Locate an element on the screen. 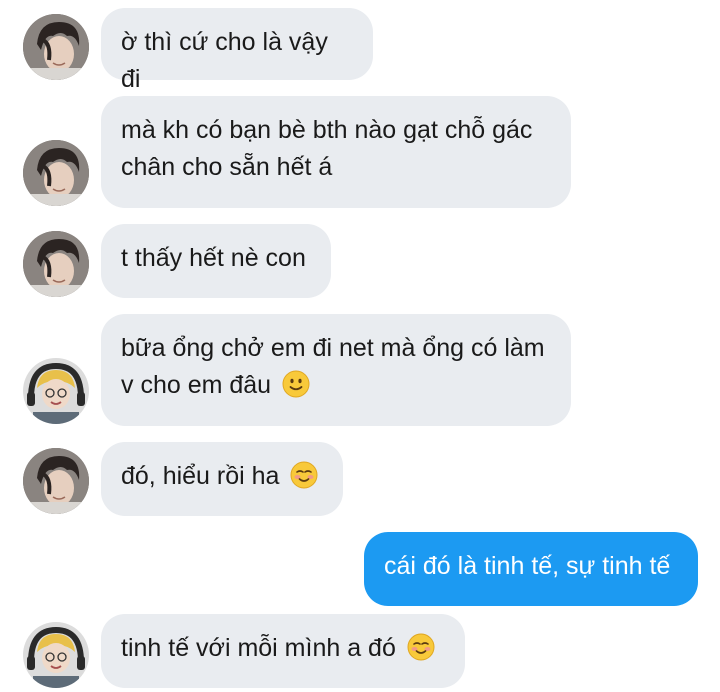 The width and height of the screenshot is (720, 692). message-text: ờ thì cứ cho là vậy đi is located at coordinates (224, 60).